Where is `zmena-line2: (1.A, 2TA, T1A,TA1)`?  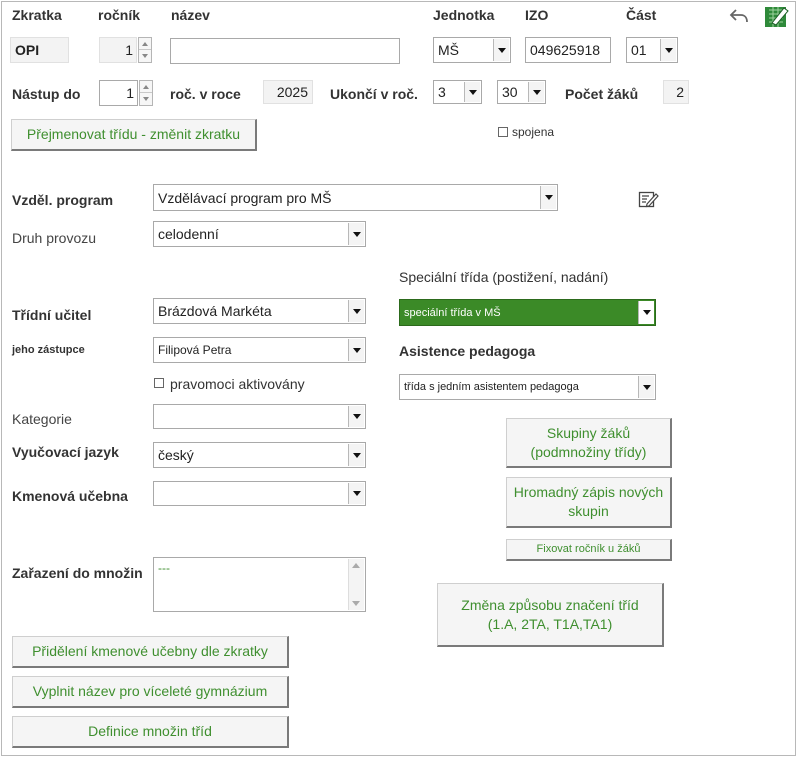 zmena-line2: (1.A, 2TA, T1A,TA1) is located at coordinates (550, 623).